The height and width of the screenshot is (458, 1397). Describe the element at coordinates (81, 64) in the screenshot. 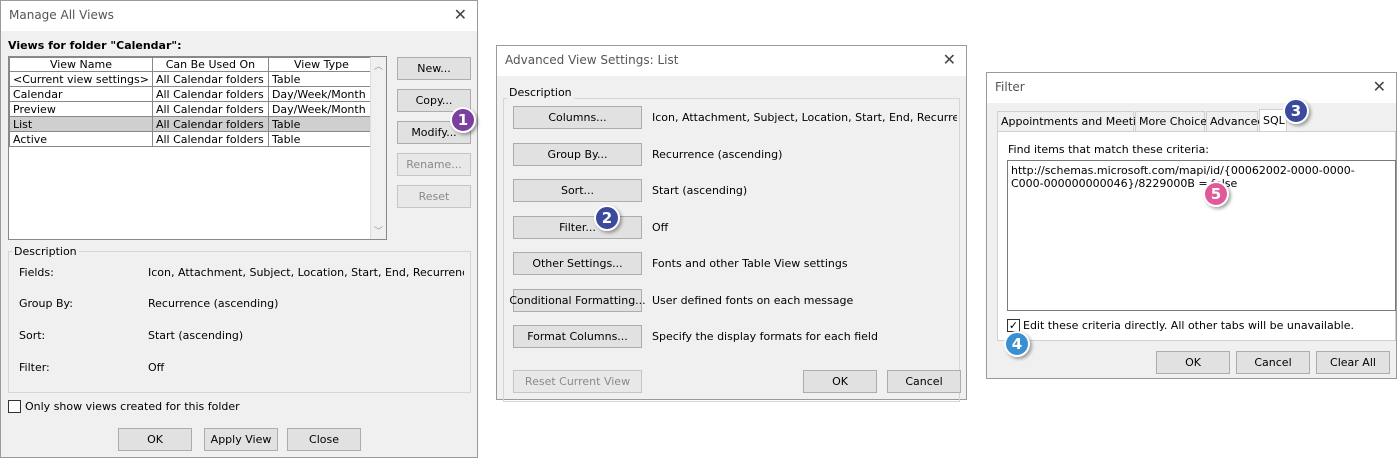

I see `column-header-view-name: View Name` at that location.